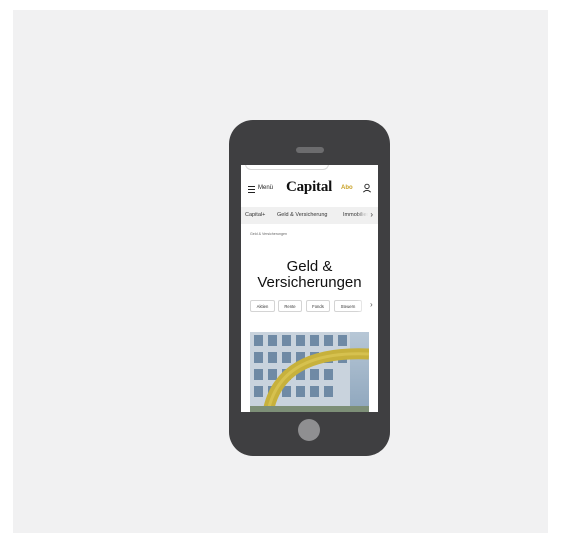 The image size is (561, 543). I want to click on browser-bar-edge, so click(287, 167).